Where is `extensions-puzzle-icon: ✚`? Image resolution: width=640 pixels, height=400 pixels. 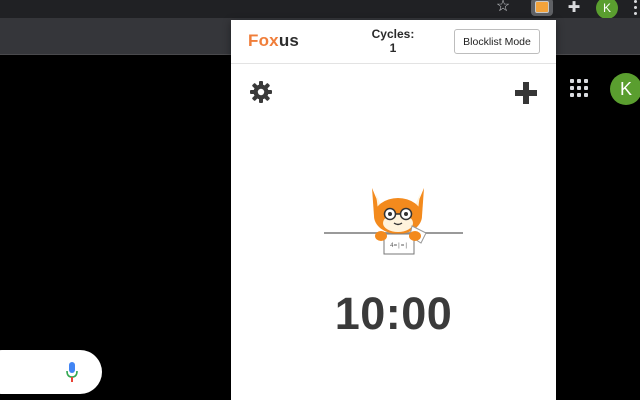 extensions-puzzle-icon: ✚ is located at coordinates (574, 8).